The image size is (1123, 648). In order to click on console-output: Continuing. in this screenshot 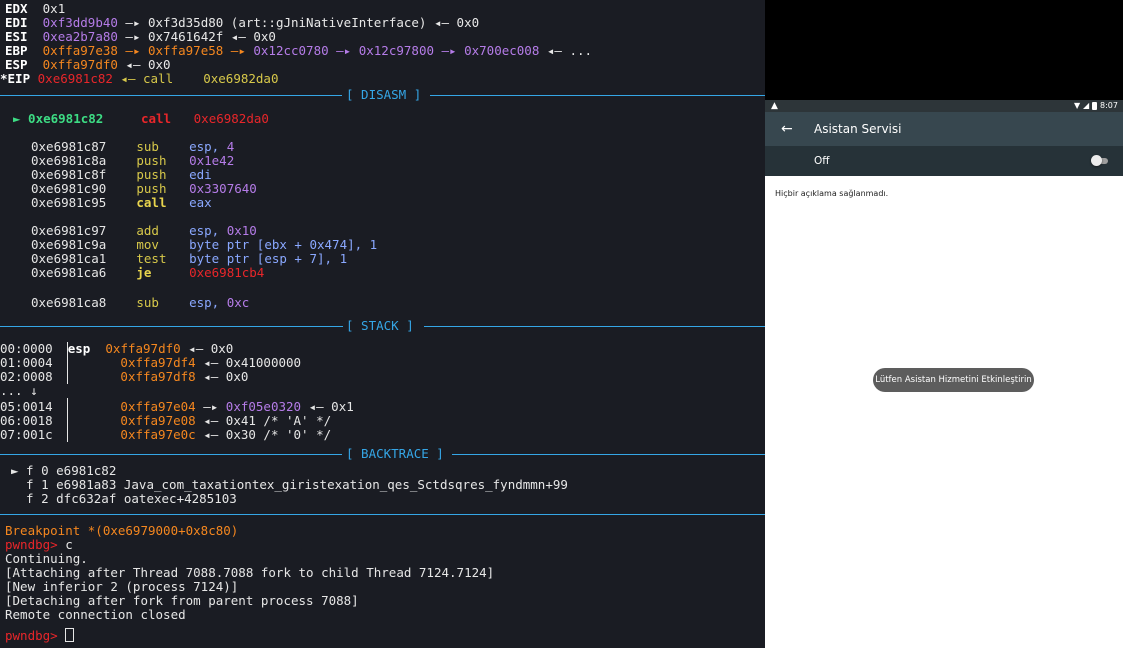, I will do `click(46, 559)`.